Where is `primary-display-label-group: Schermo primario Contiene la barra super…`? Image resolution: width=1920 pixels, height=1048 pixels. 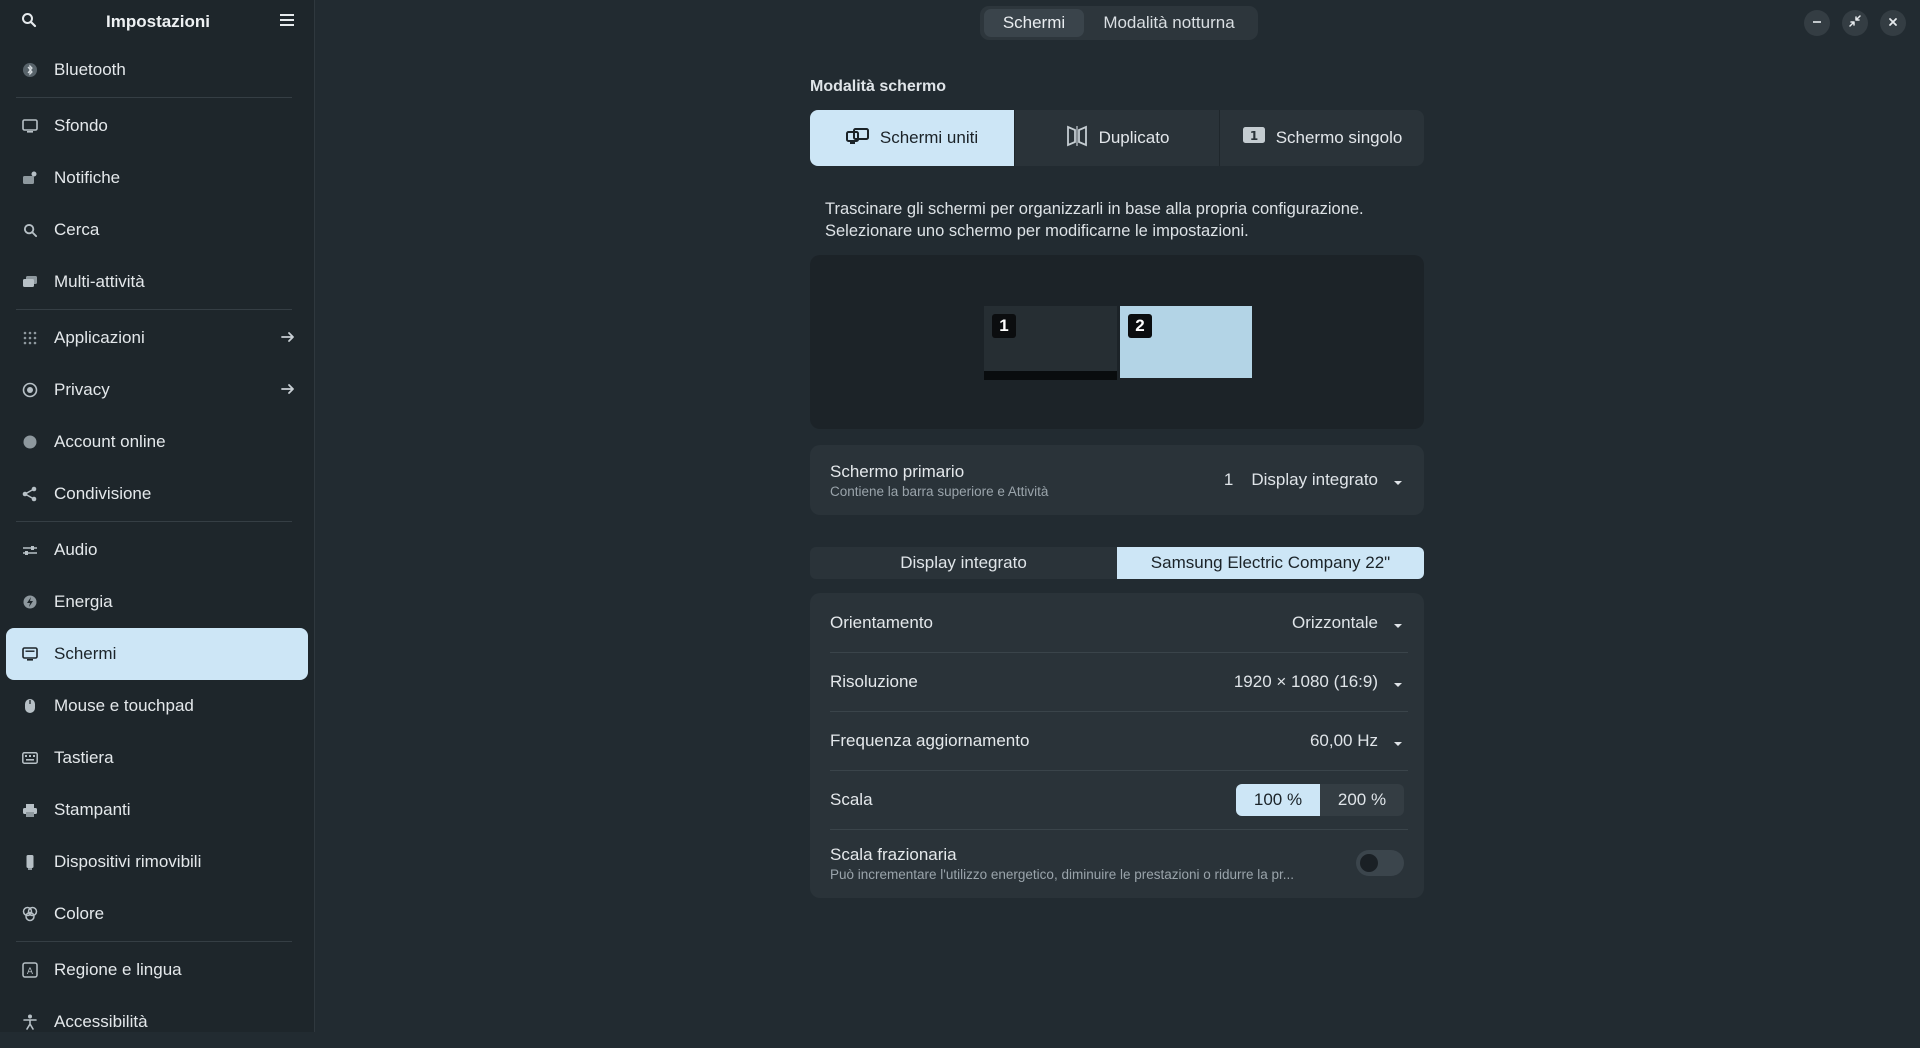 primary-display-label-group: Schermo primario Contiene la barra super… is located at coordinates (1027, 480).